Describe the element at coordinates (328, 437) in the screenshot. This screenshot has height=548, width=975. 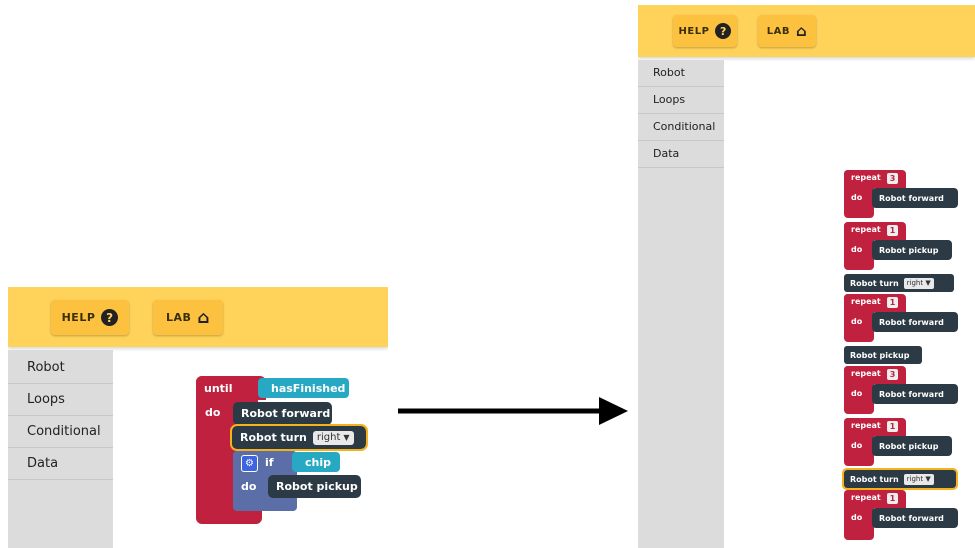
I see `dropdown-value: right` at that location.